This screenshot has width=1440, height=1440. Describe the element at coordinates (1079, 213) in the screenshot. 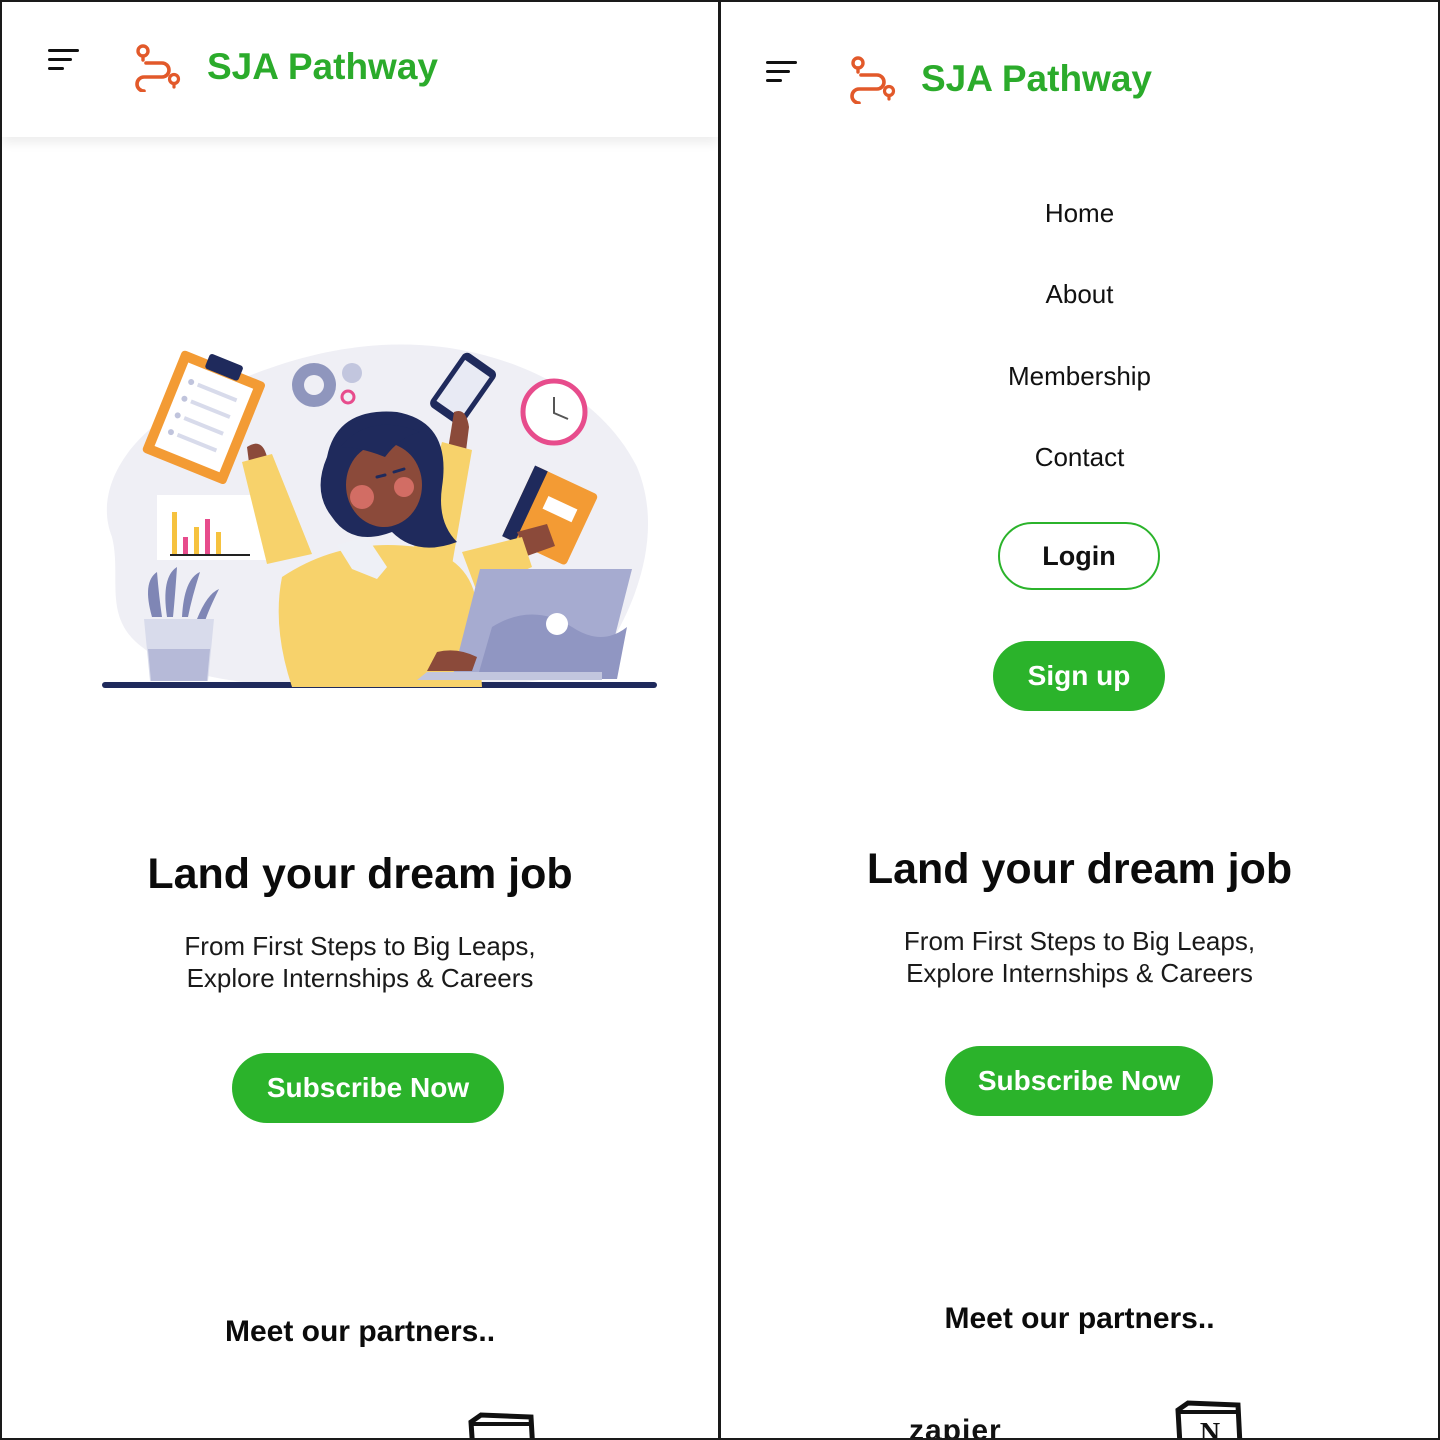

I see `nav-item-home: Home` at that location.